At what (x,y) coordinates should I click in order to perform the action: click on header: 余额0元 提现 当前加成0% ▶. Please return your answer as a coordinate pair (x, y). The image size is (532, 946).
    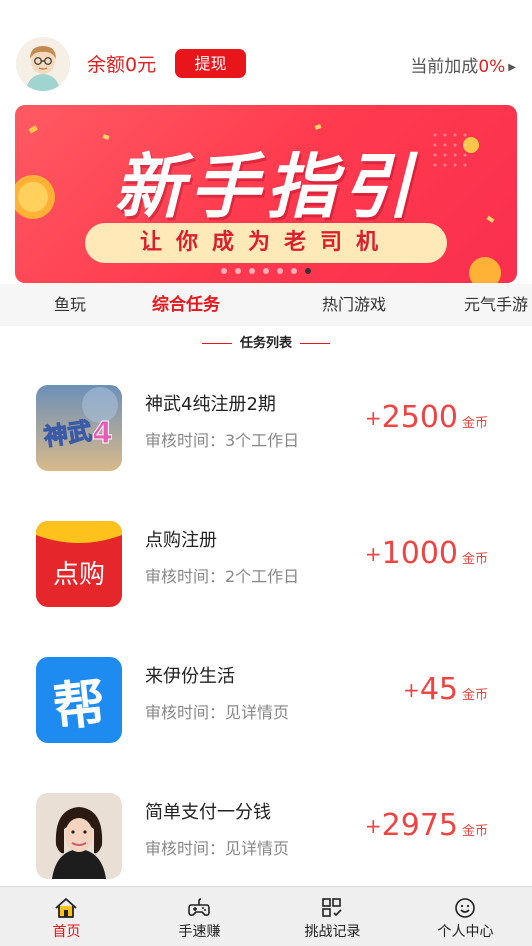
    Looking at the image, I should click on (266, 64).